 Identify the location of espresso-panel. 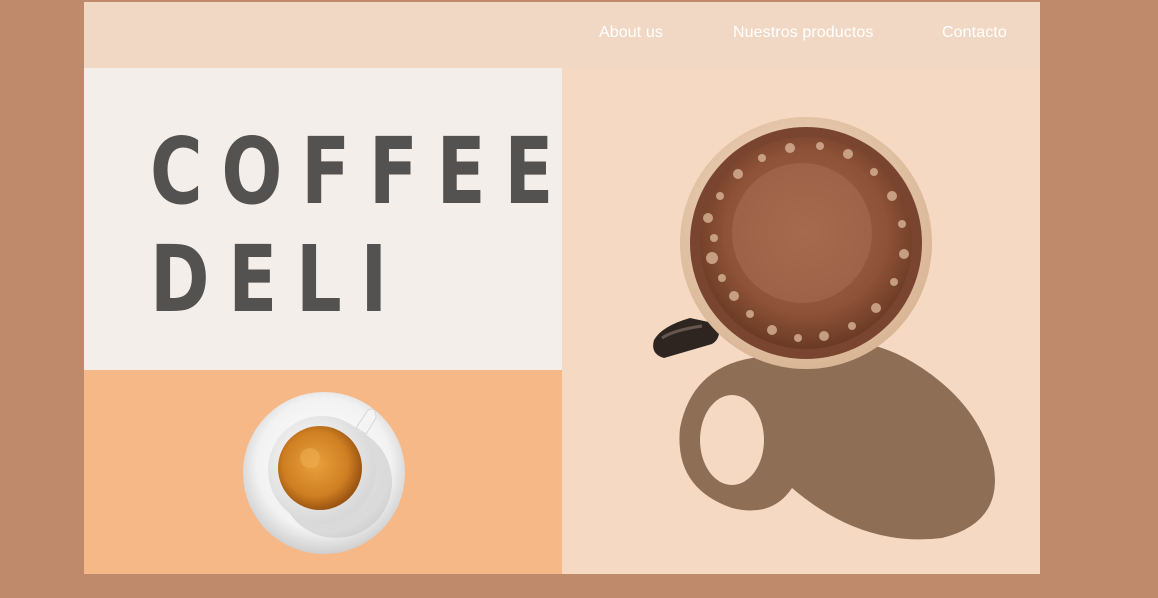
(323, 472).